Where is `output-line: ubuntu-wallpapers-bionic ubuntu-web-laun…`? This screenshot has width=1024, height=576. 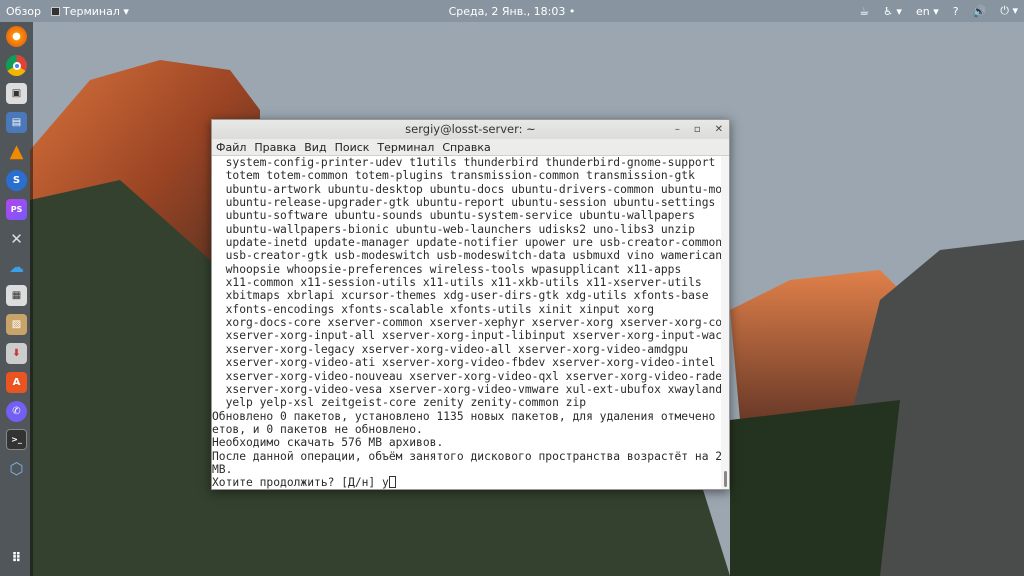 output-line: ubuntu-wallpapers-bionic ubuntu-web-laun… is located at coordinates (453, 229).